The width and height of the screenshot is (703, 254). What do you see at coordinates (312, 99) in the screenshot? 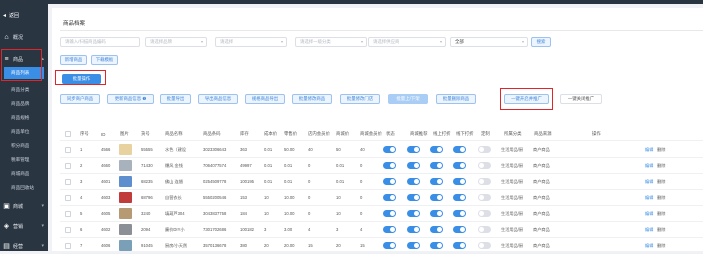
I see `batch-edit-goods-button: 批量修改商品` at bounding box center [312, 99].